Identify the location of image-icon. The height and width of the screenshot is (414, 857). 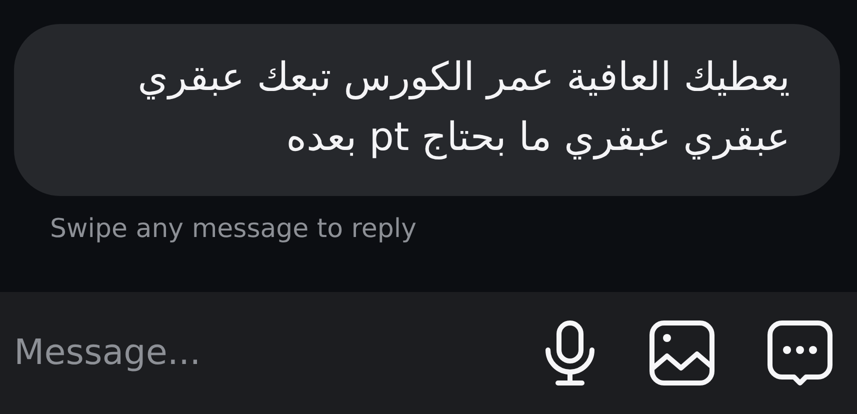
(682, 353).